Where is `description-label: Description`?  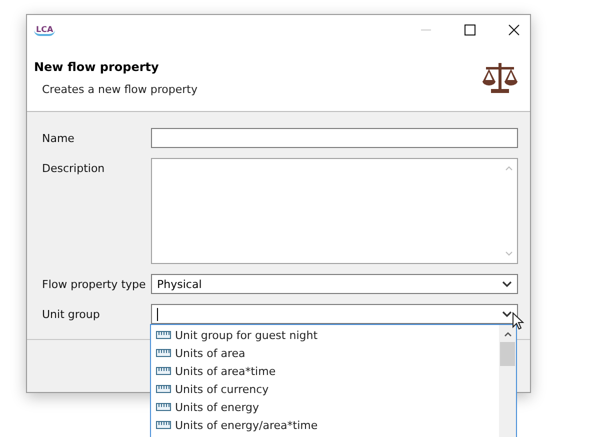
description-label: Description is located at coordinates (74, 168).